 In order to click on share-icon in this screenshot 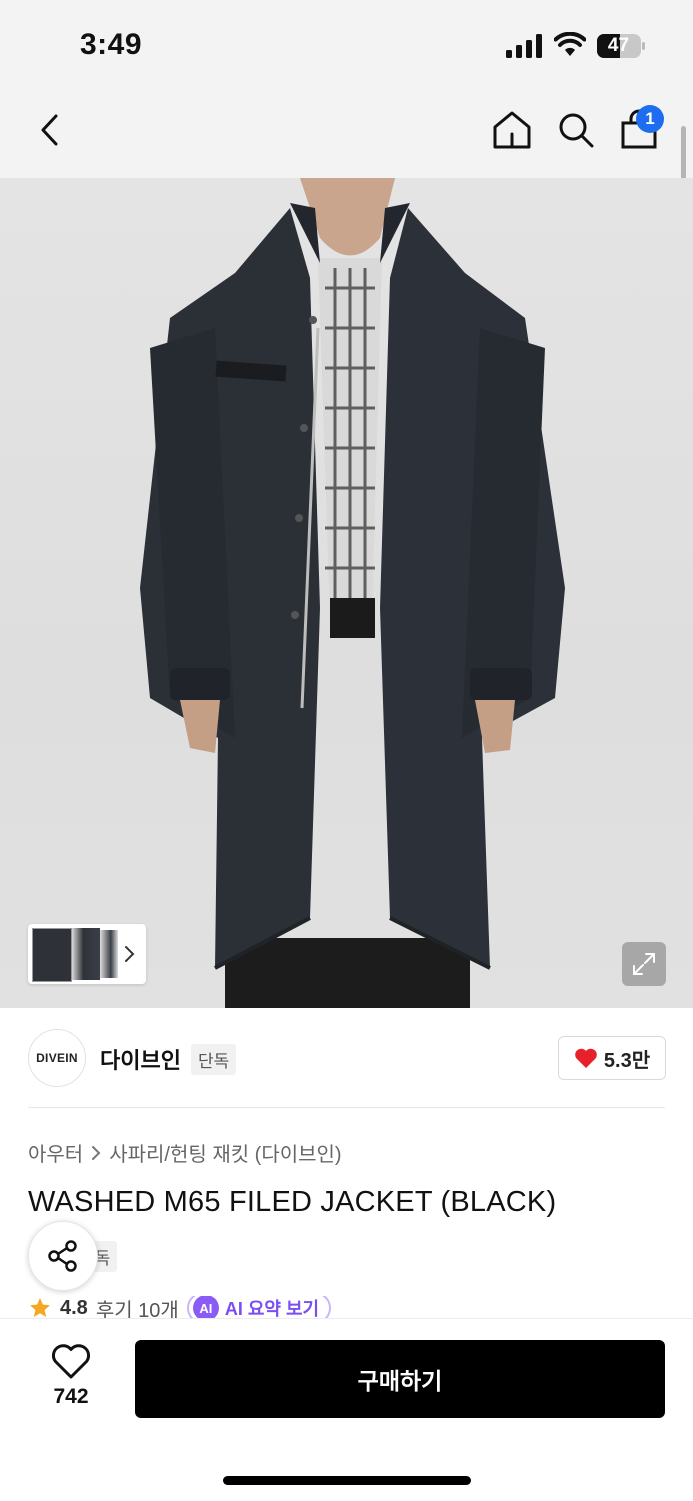, I will do `click(62, 1256)`.